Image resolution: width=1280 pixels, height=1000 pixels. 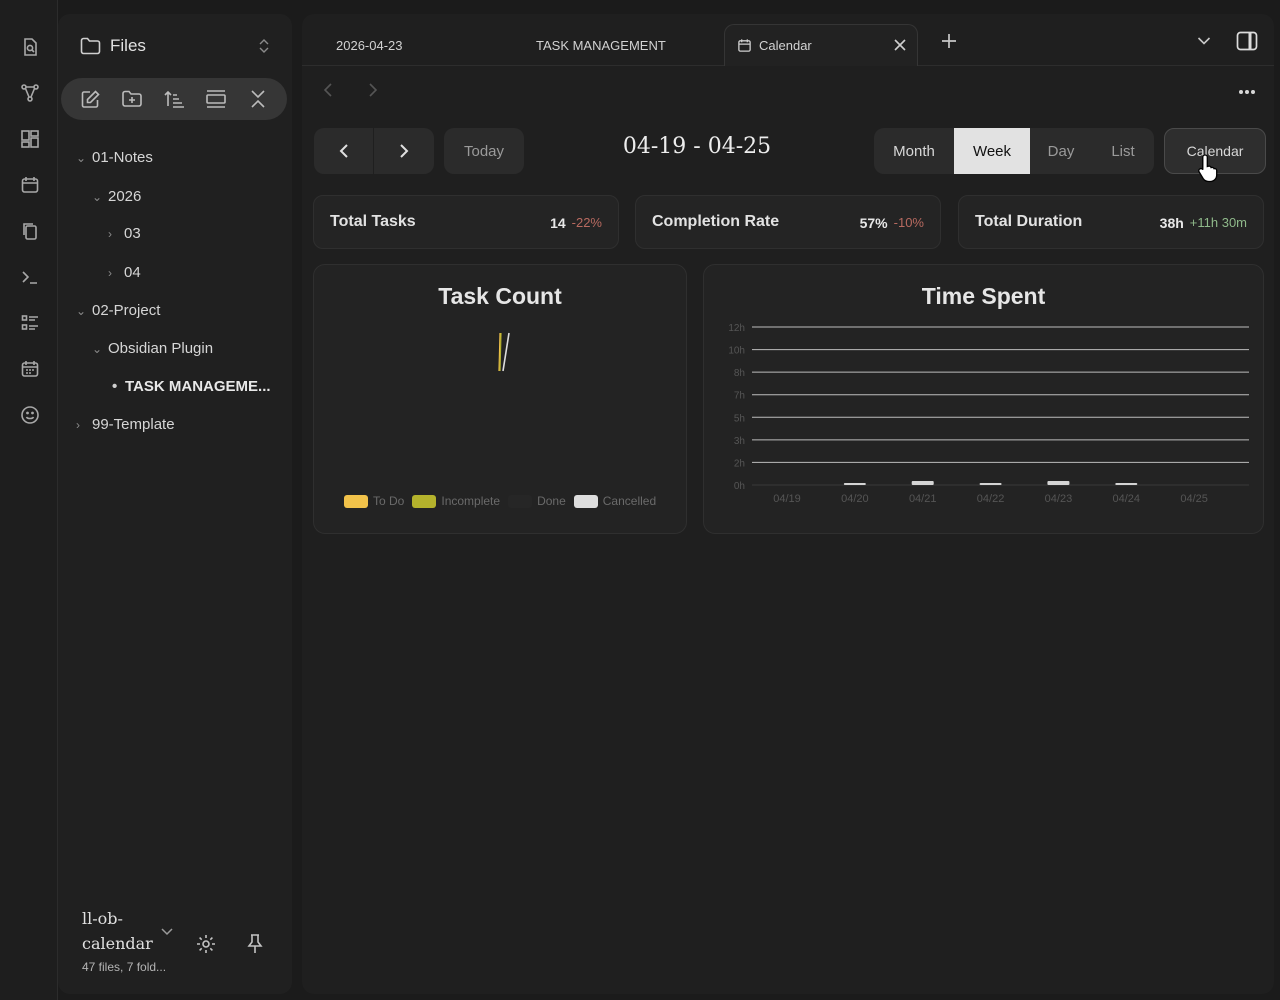 I want to click on tab-bar: 2026-04-23 TASK MANAGEMENT Calendar, so click(x=788, y=40).